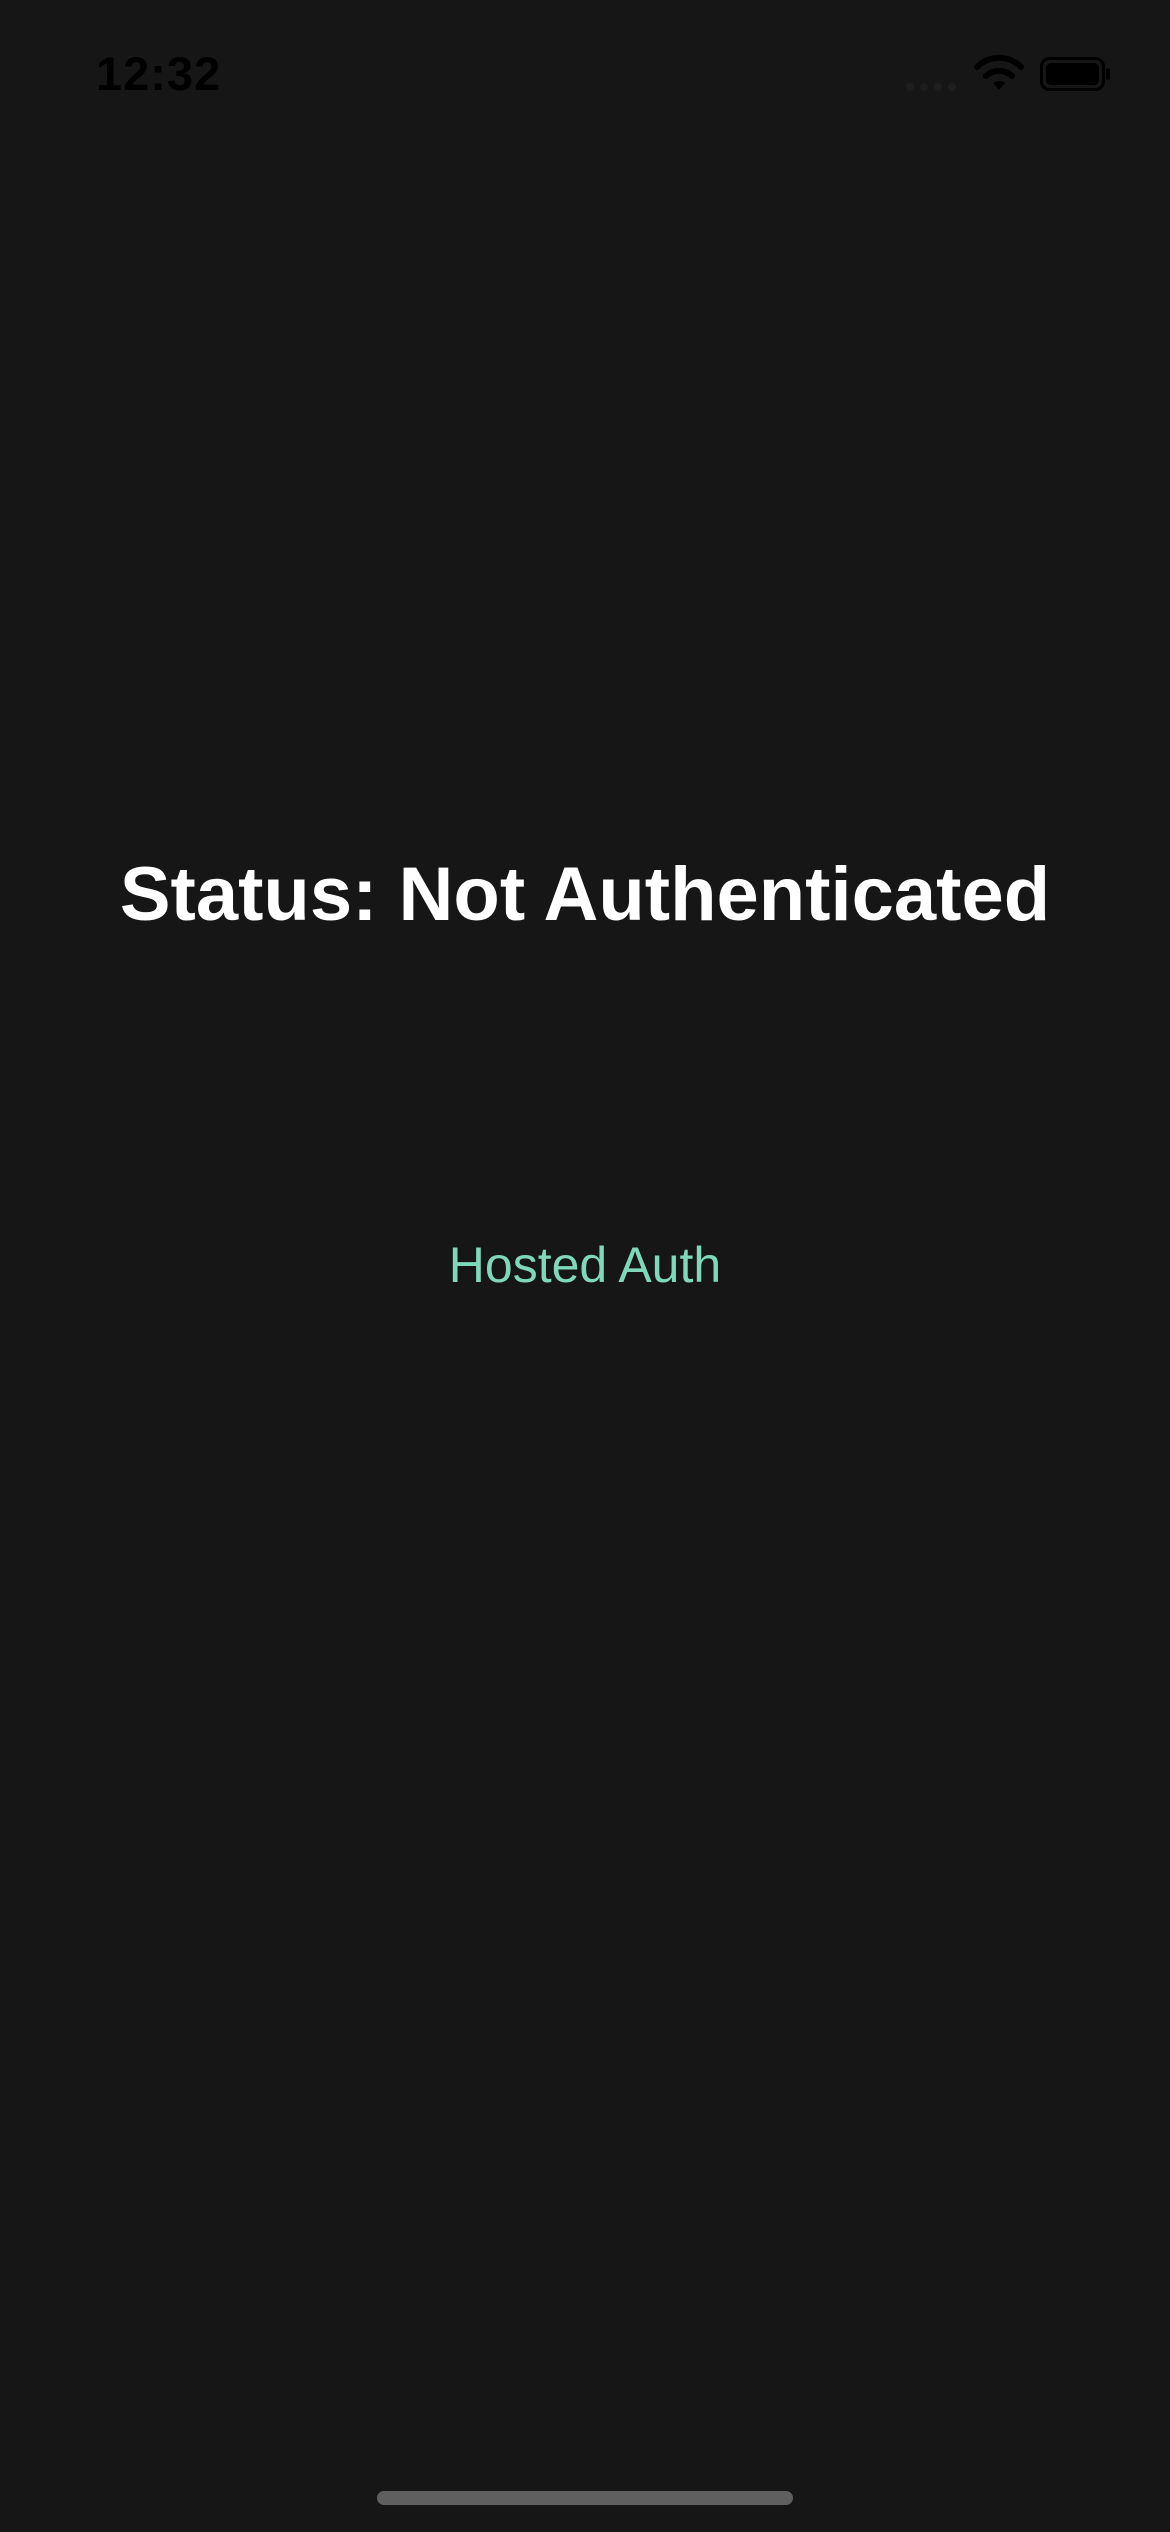 This screenshot has height=2532, width=1170. What do you see at coordinates (999, 72) in the screenshot?
I see `wifi-icon` at bounding box center [999, 72].